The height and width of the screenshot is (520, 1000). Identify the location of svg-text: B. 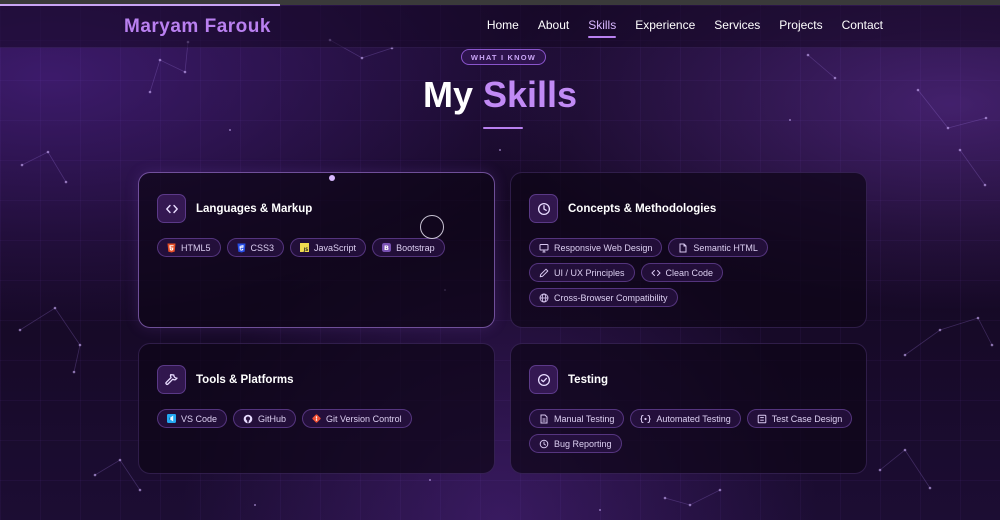
(386, 248).